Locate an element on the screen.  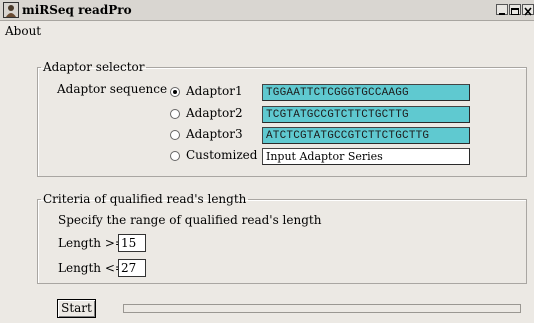
maximize-button is located at coordinates (515, 9).